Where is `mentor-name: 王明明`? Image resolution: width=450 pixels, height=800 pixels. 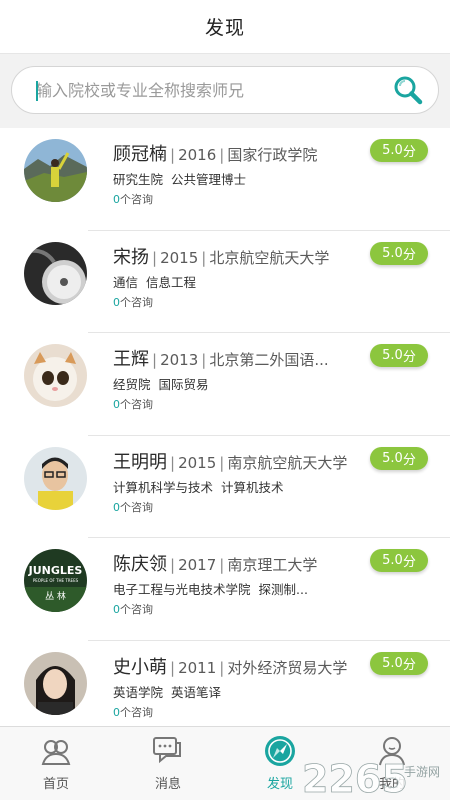 mentor-name: 王明明 is located at coordinates (140, 462).